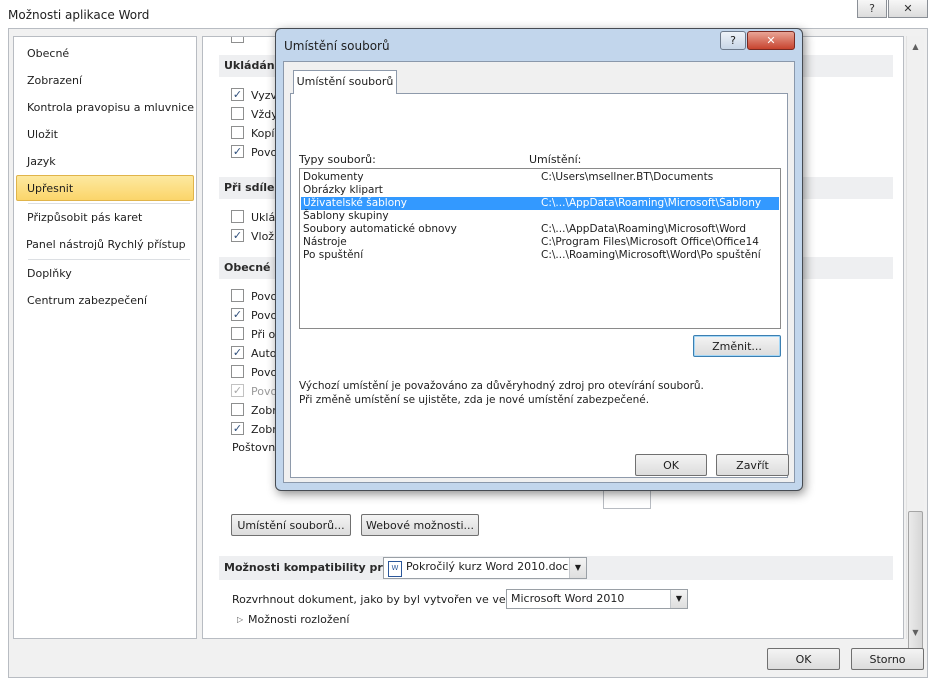 The image size is (936, 686). I want to click on list-item: Šablony skupiny, so click(540, 216).